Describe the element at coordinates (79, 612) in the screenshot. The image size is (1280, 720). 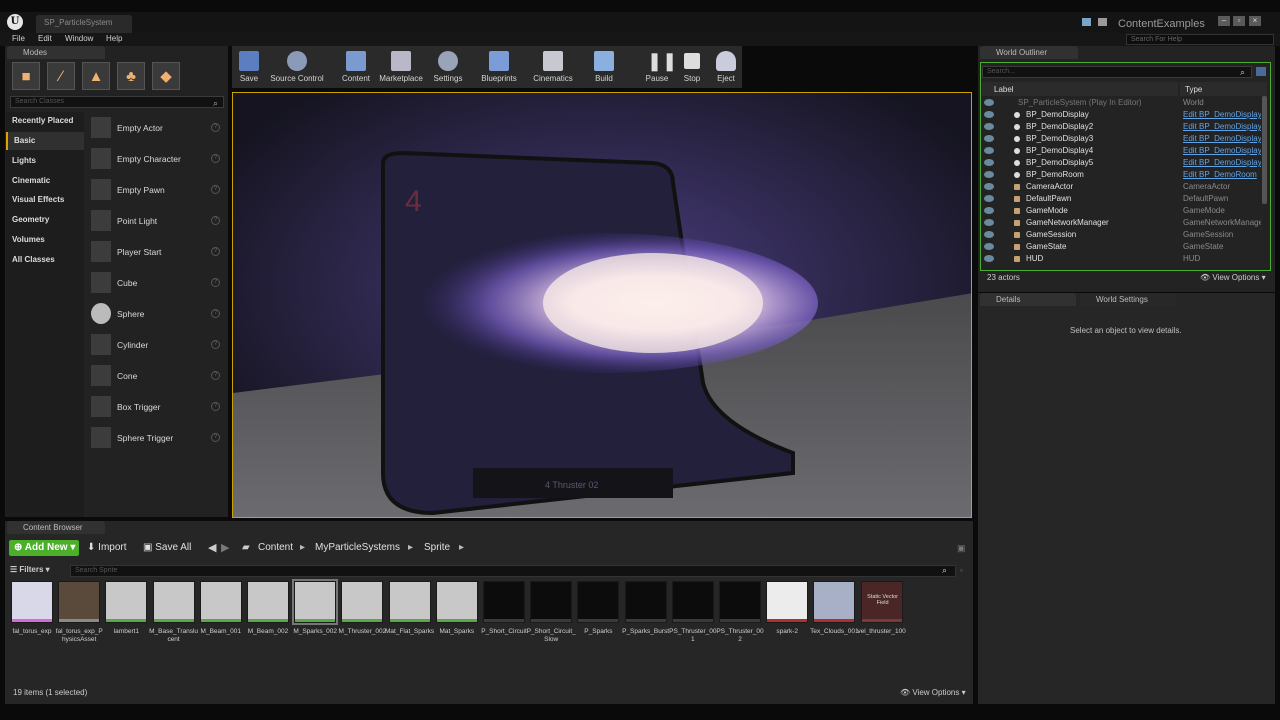
I see `asset-tile: fal_torus_exp_PhysicsAsset` at that location.